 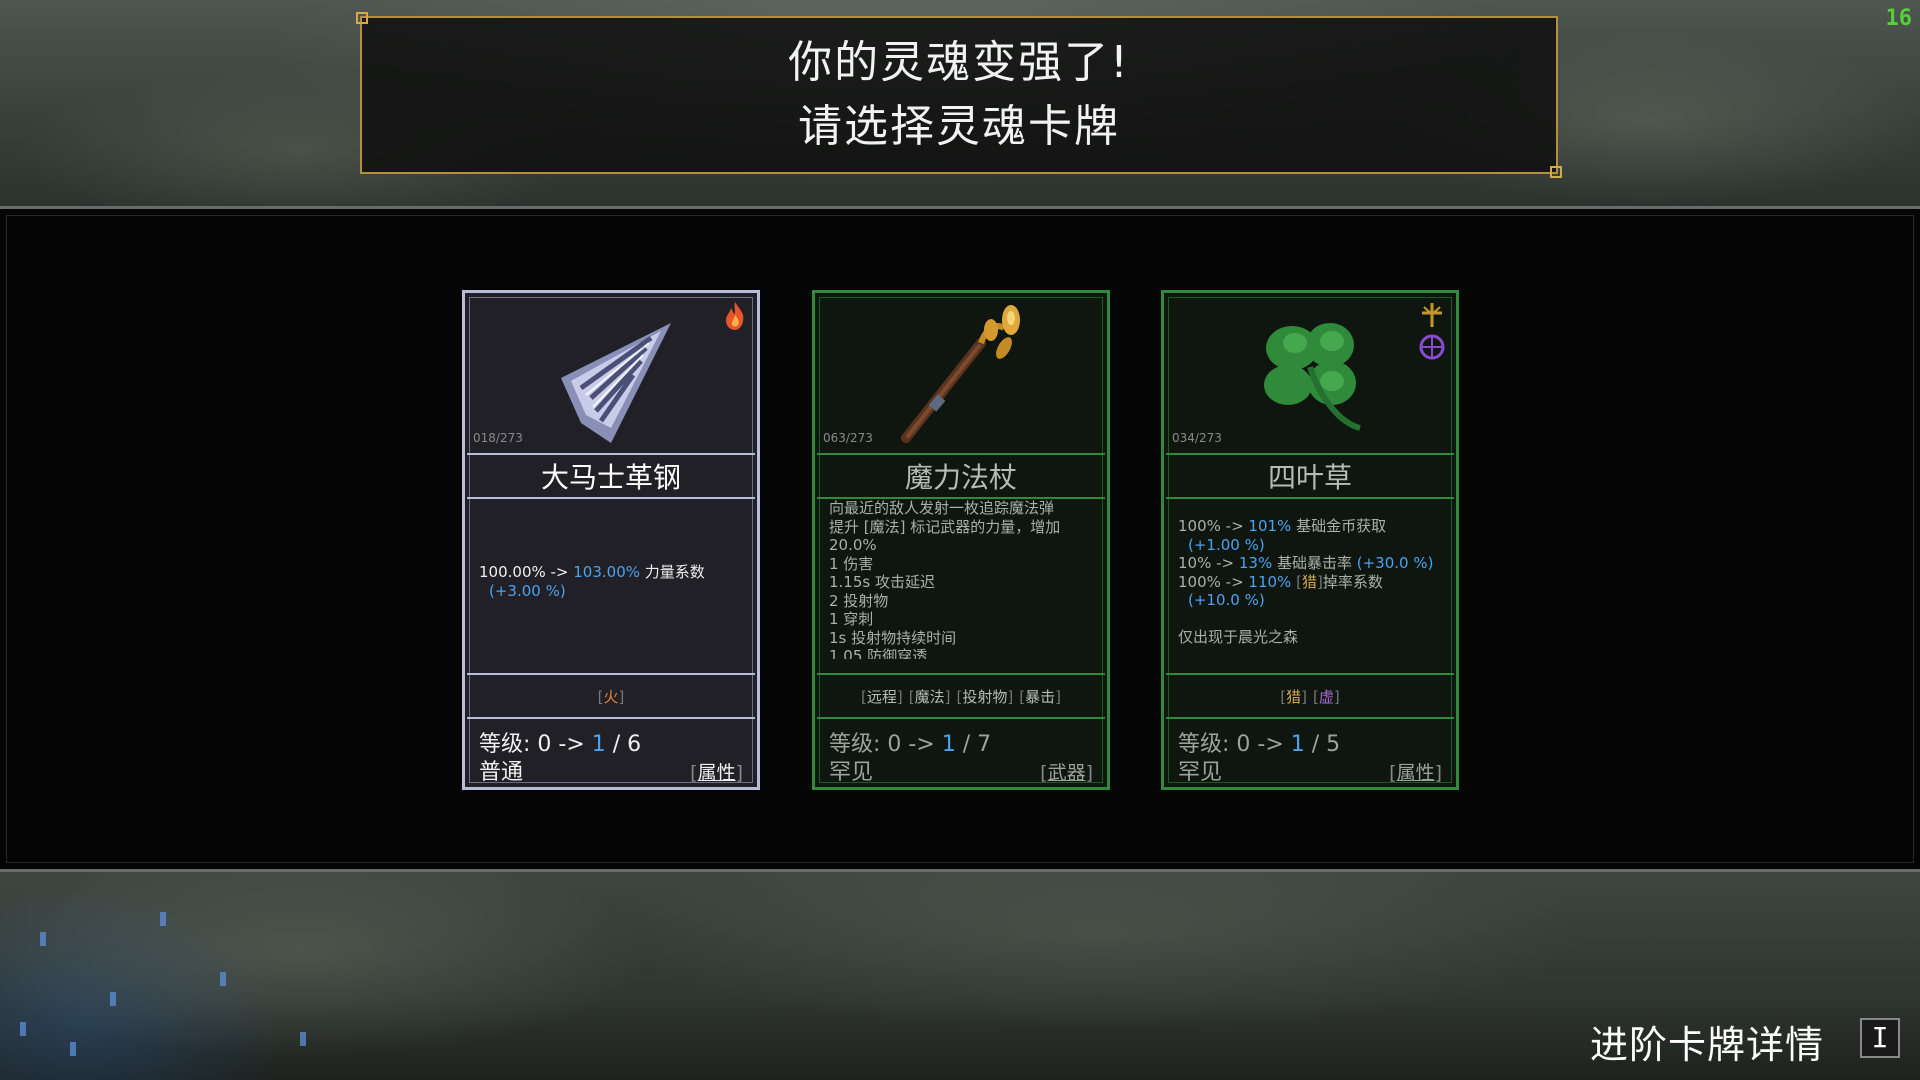 I want to click on card-number: 018/273, so click(x=498, y=438).